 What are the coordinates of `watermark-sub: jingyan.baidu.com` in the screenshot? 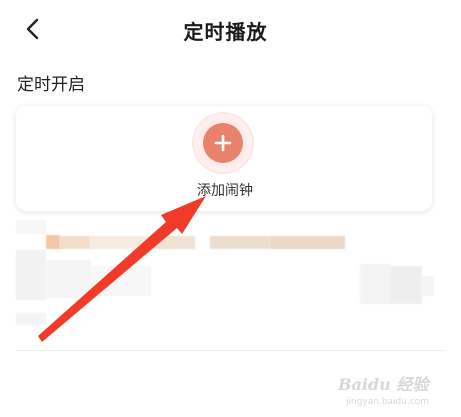 It's located at (388, 402).